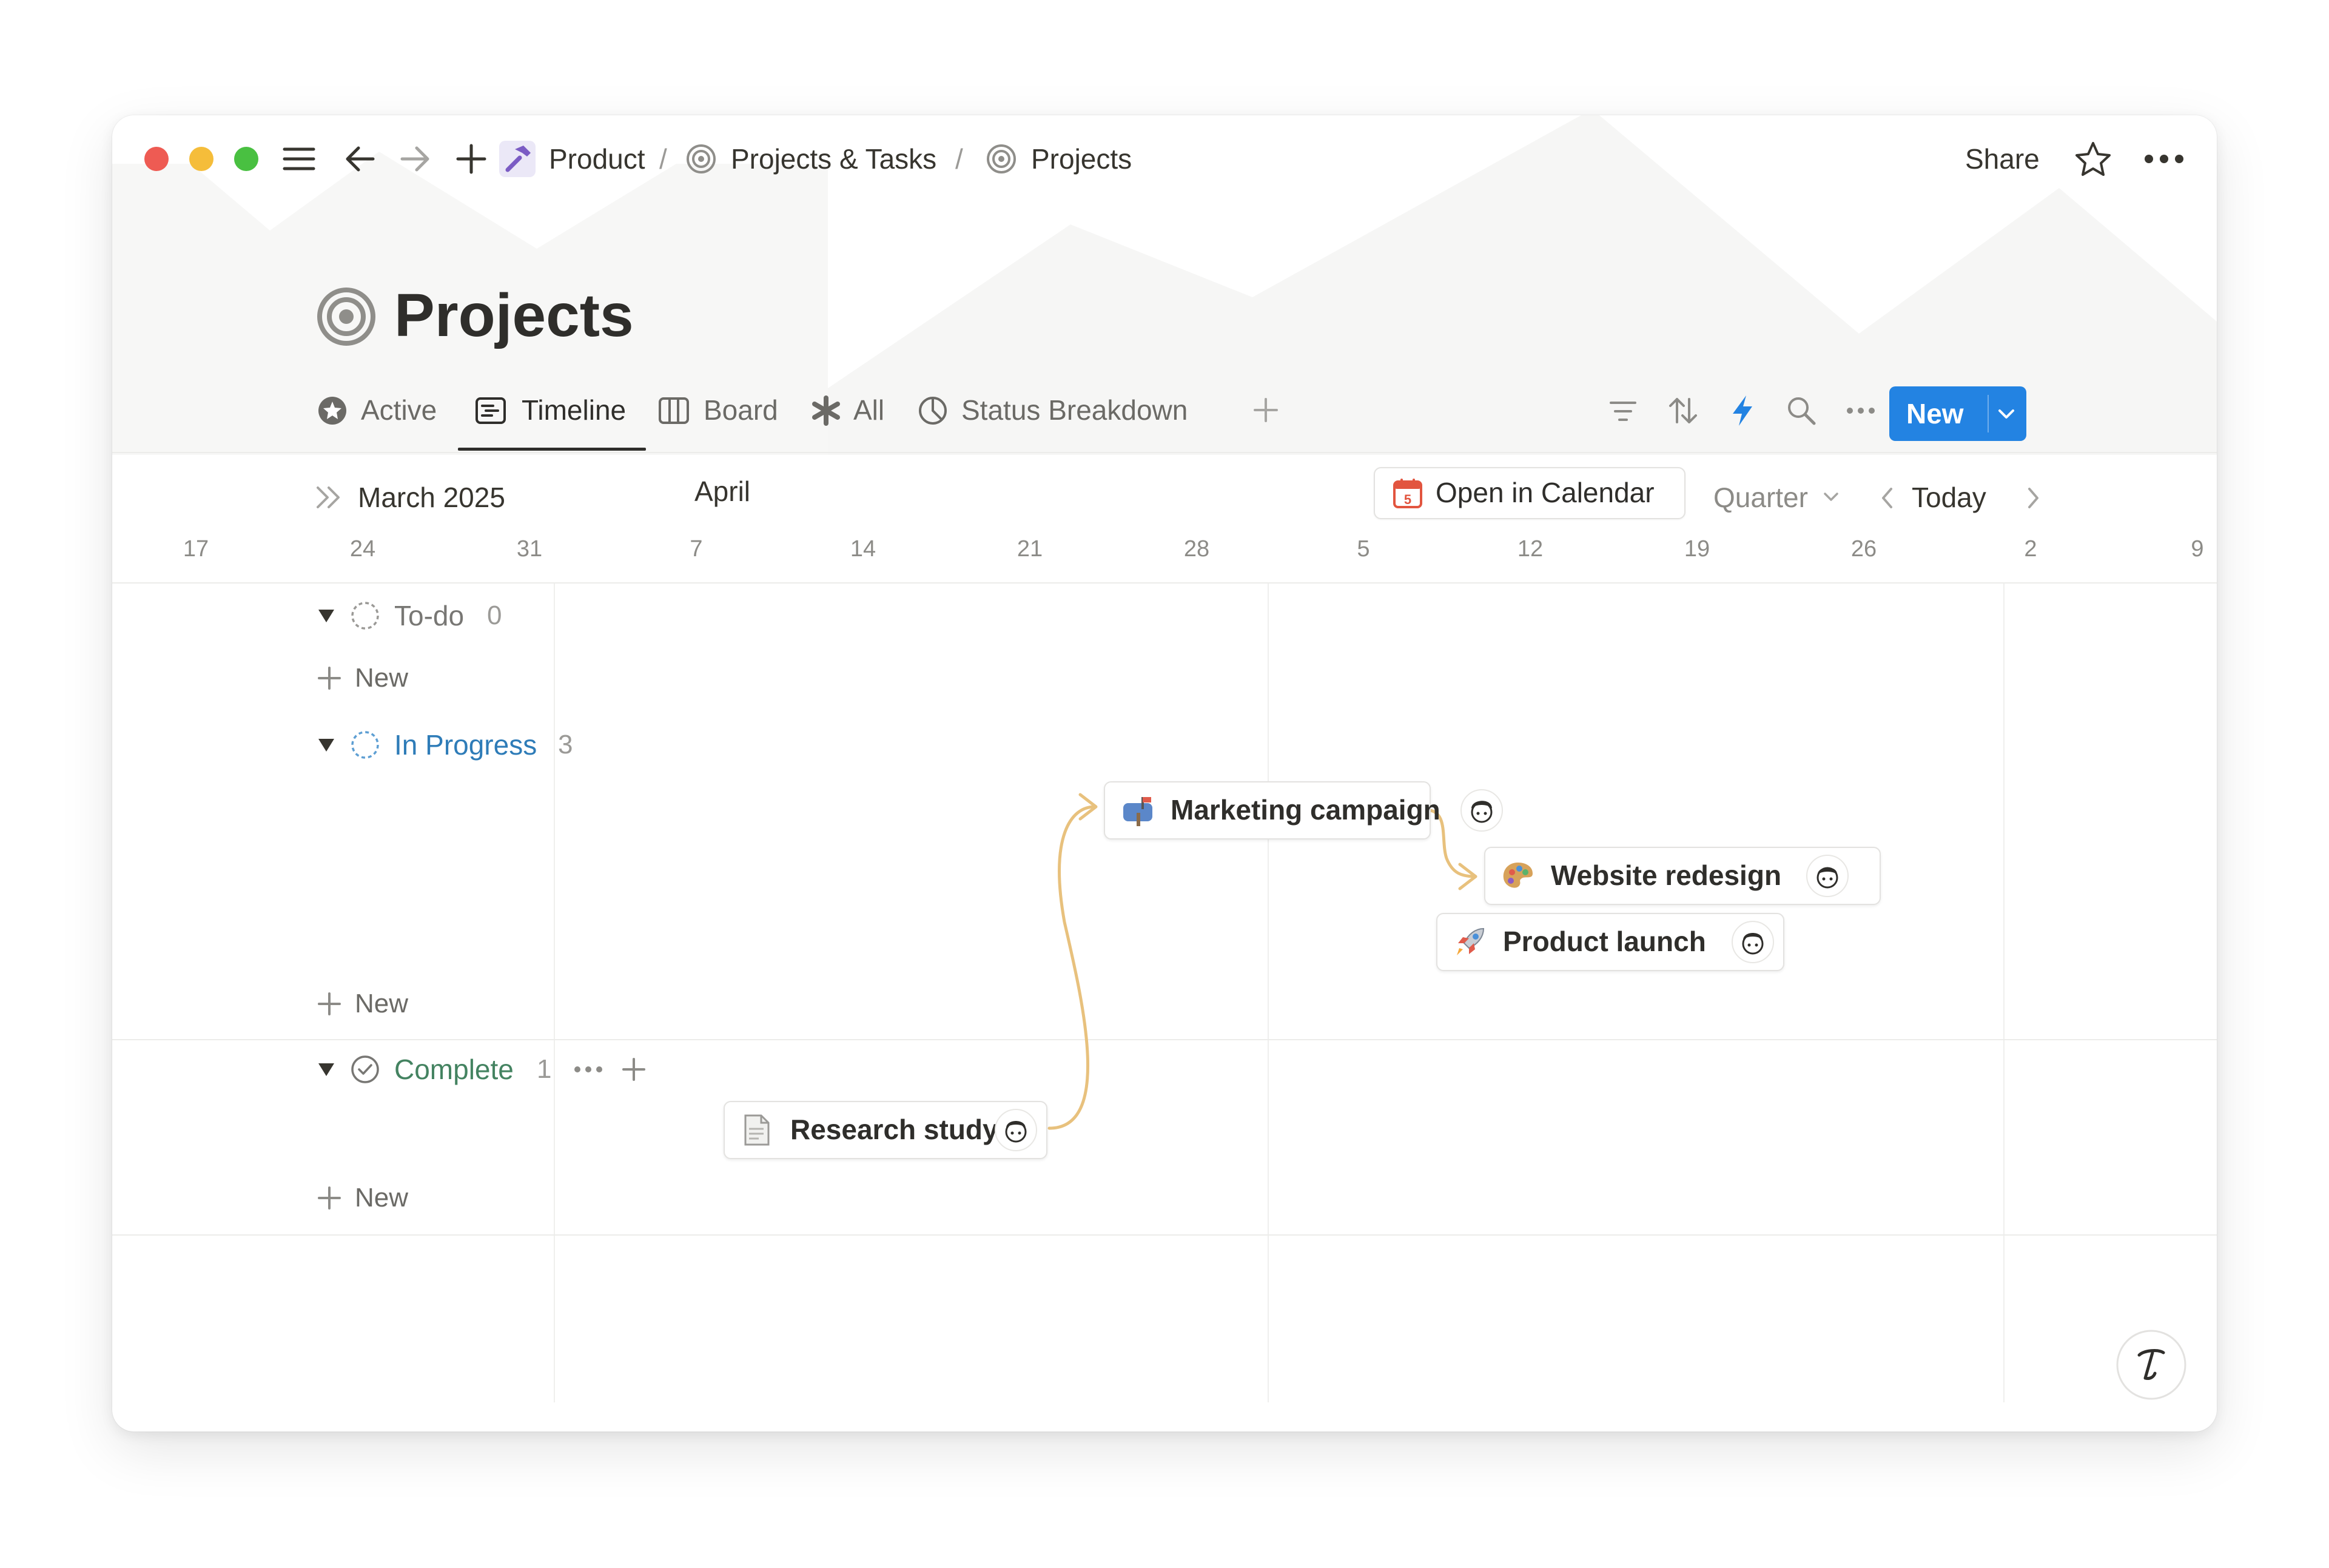 This screenshot has width=2329, height=1568. Describe the element at coordinates (1137, 811) in the screenshot. I see `mailbox-icon` at that location.